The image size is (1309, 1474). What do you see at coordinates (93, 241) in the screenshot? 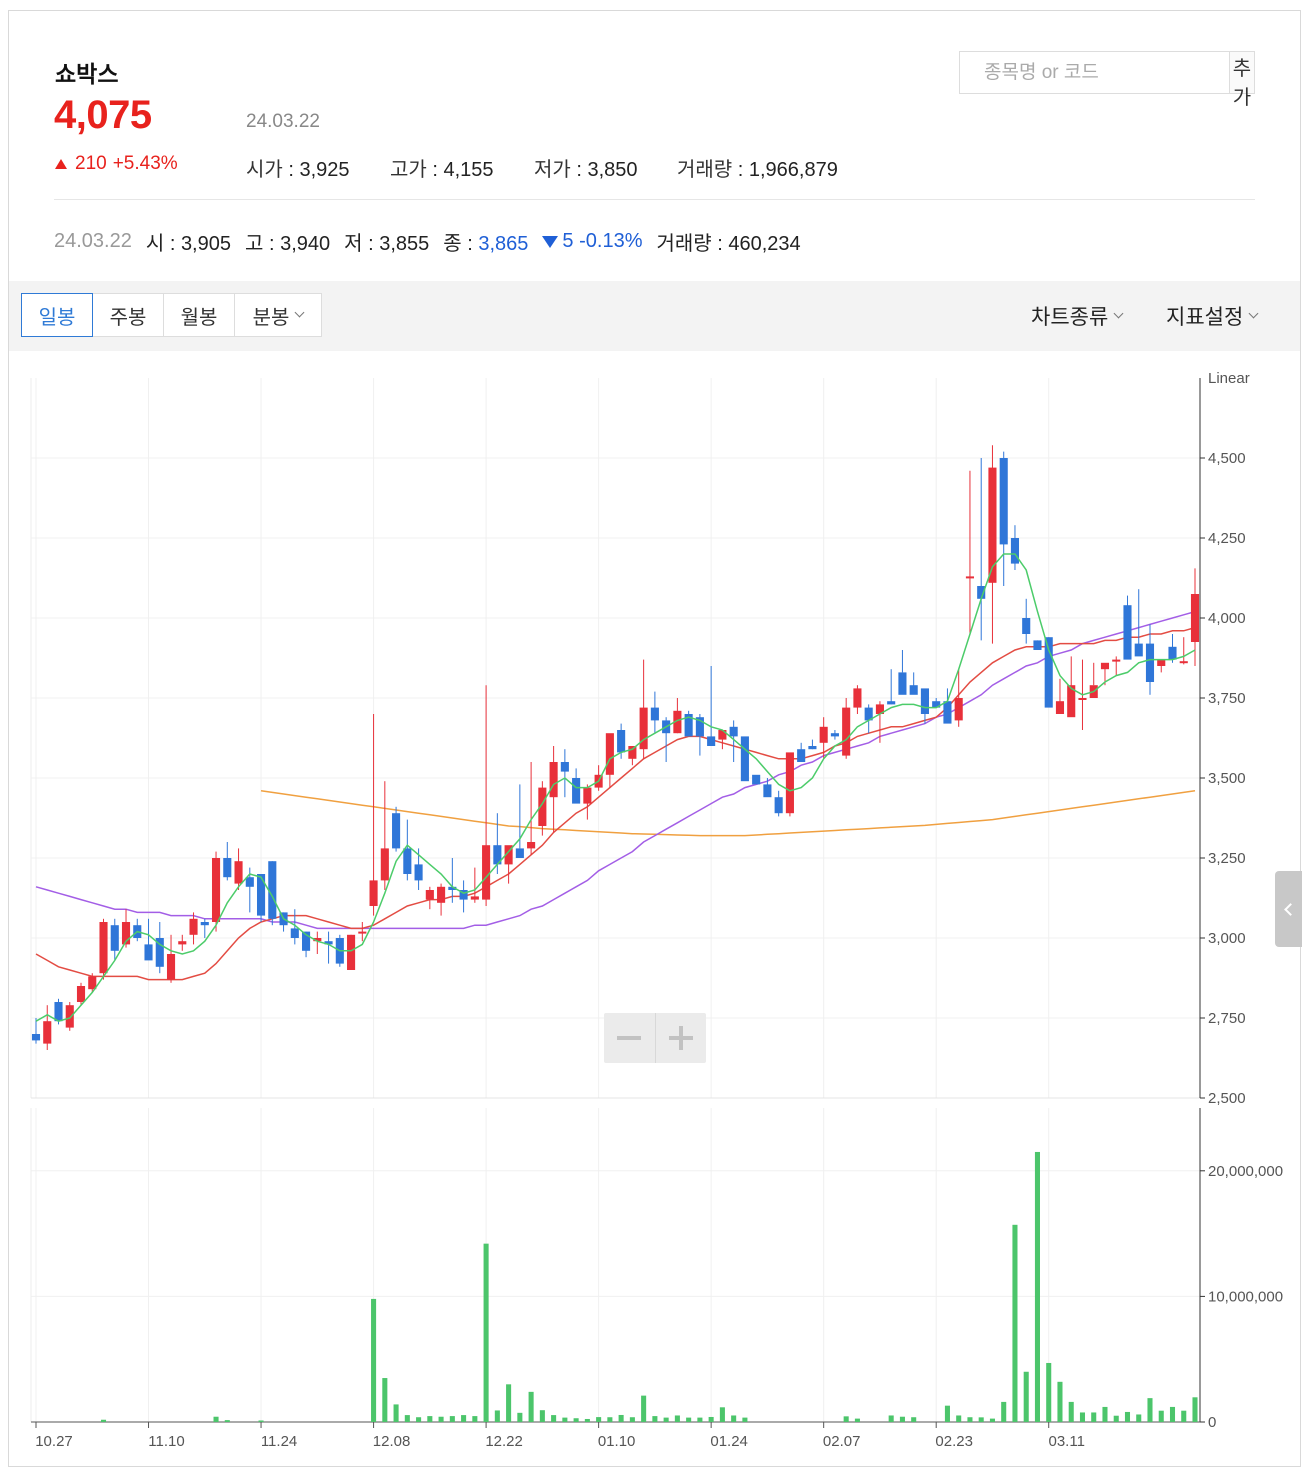
I see `crosshair-date: 24.03.22` at bounding box center [93, 241].